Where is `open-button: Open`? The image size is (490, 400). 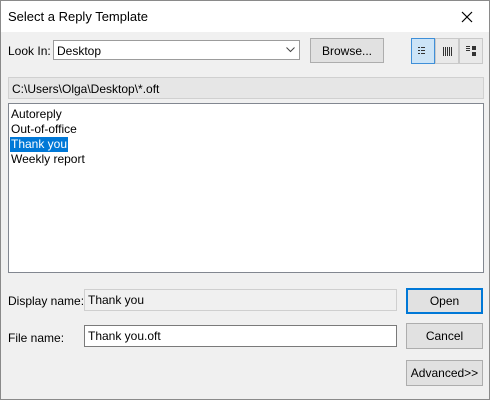
open-button: Open is located at coordinates (444, 301).